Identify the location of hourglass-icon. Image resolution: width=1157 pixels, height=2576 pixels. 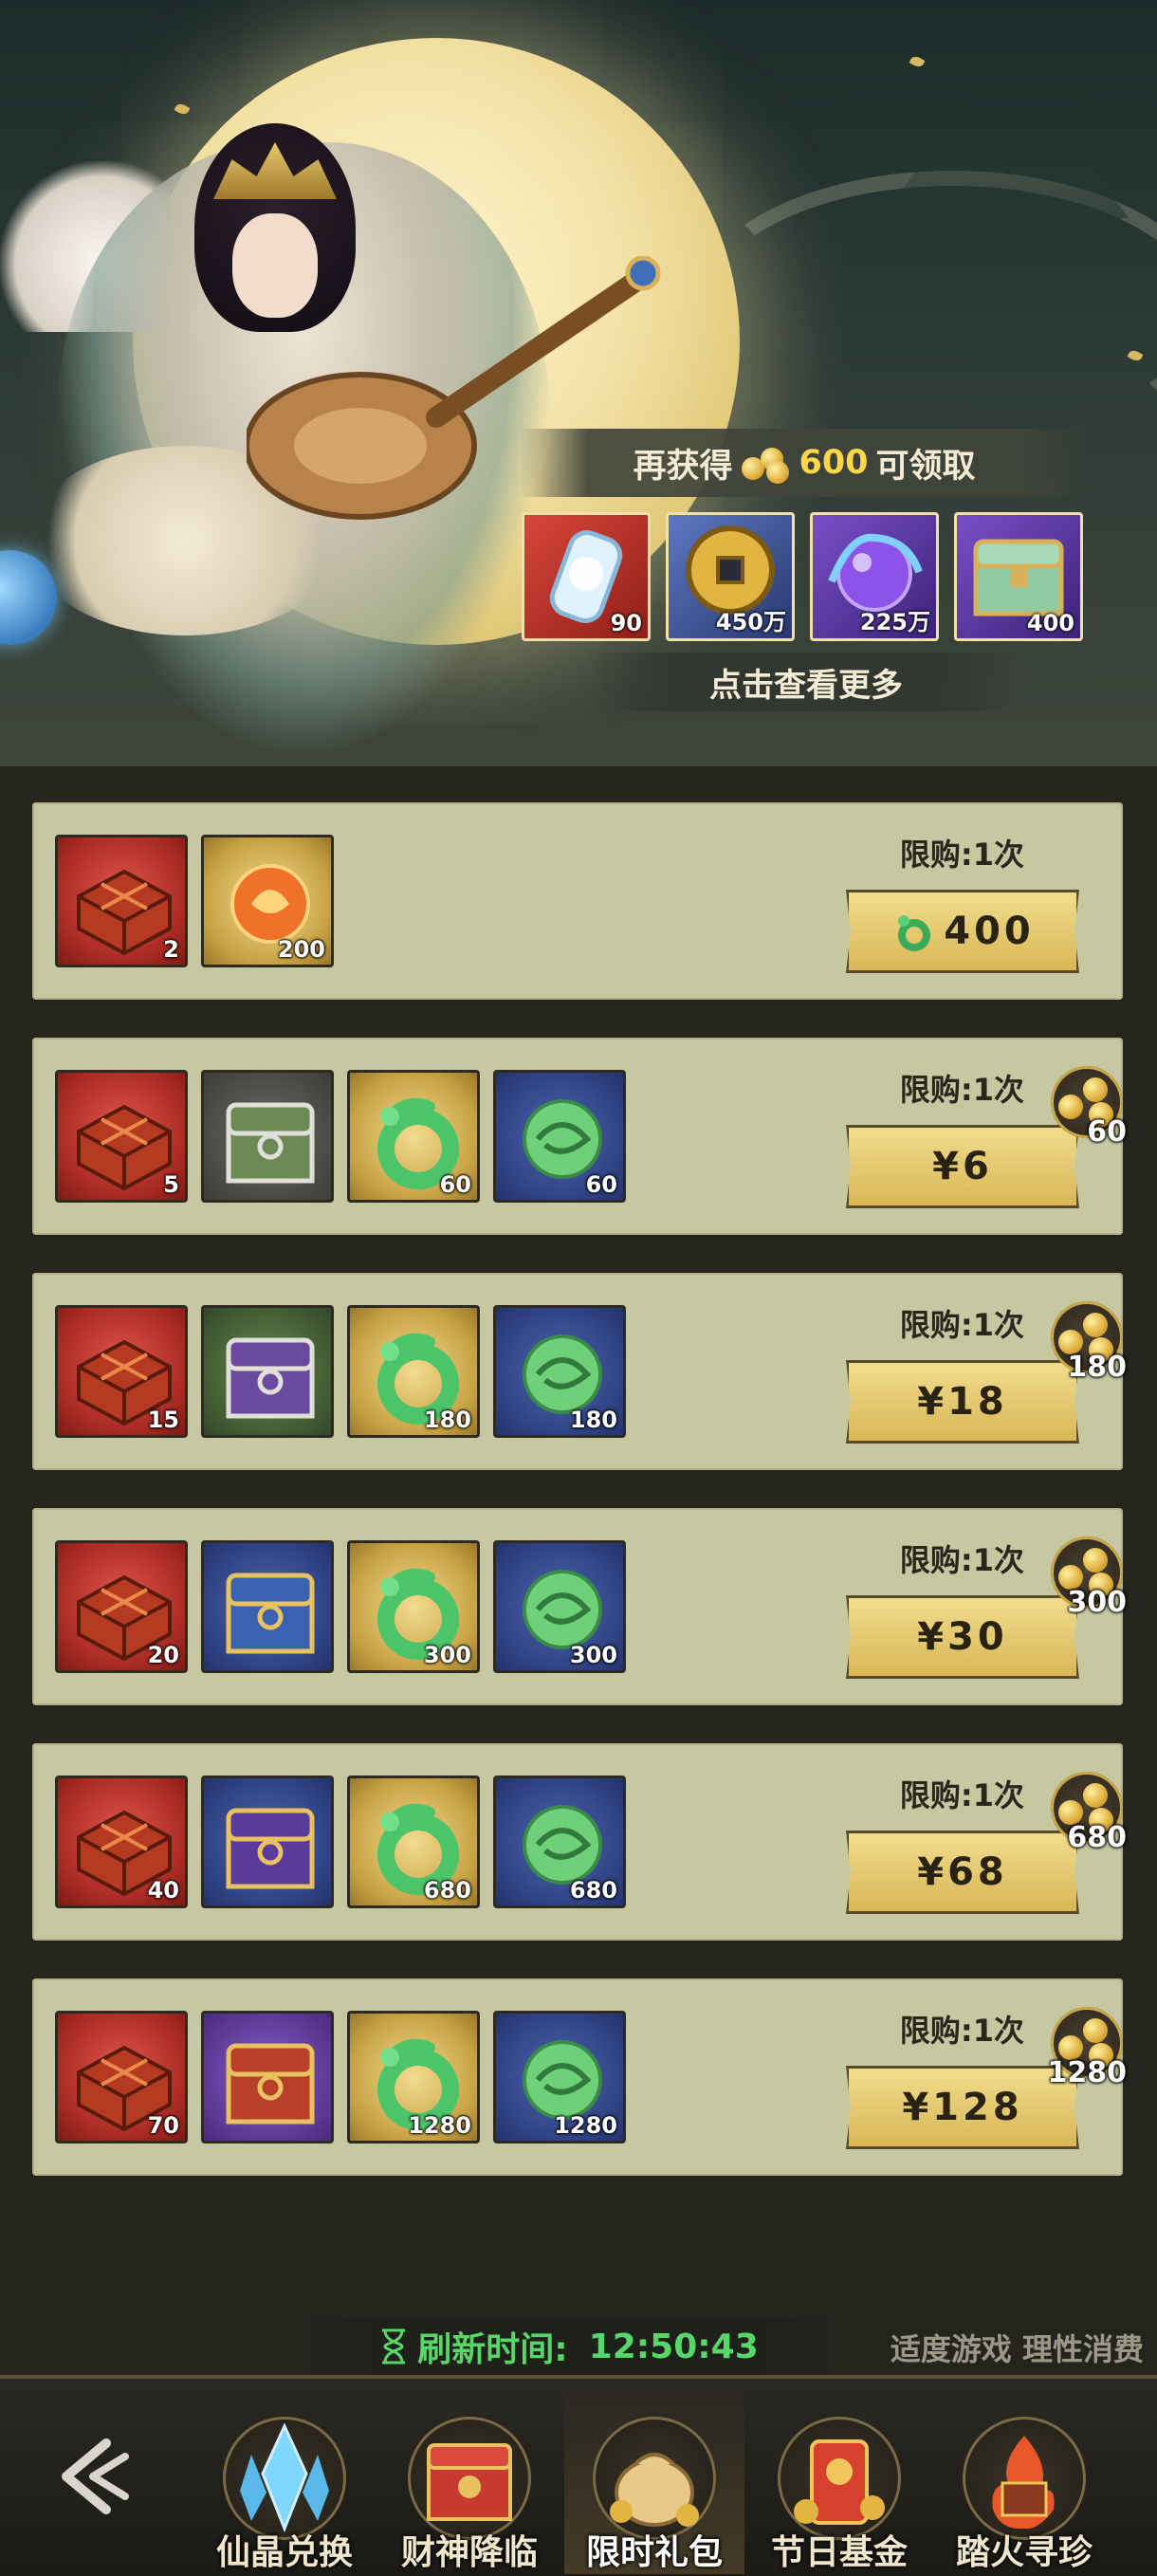
(394, 2346).